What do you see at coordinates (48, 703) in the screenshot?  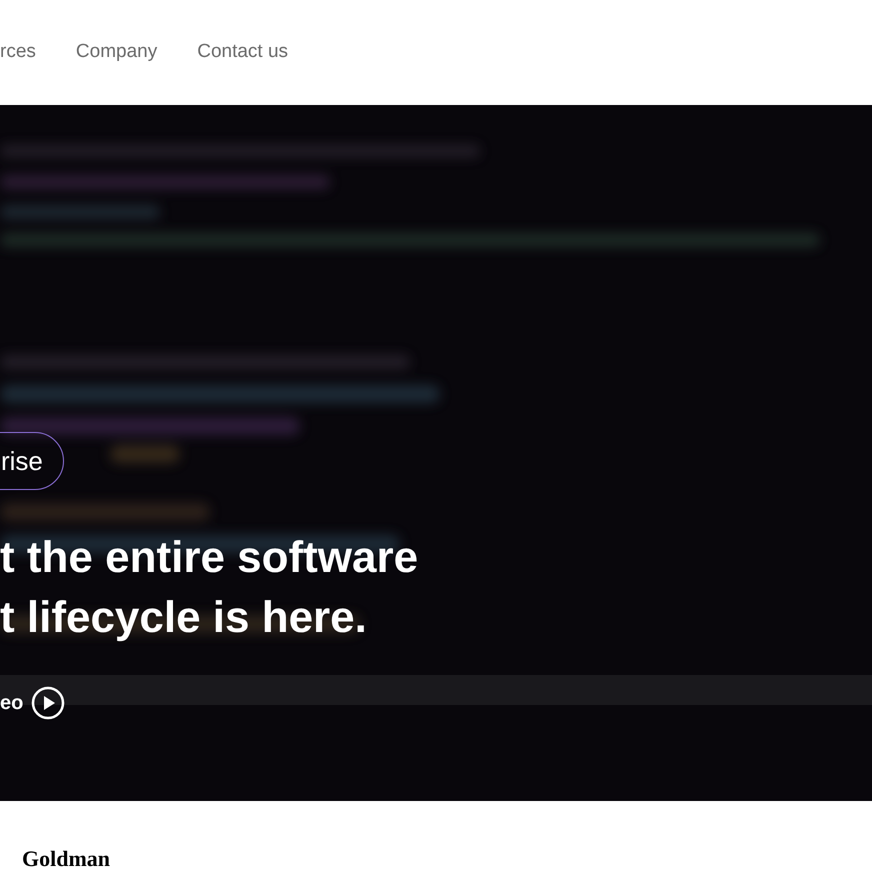 I see `play-icon` at bounding box center [48, 703].